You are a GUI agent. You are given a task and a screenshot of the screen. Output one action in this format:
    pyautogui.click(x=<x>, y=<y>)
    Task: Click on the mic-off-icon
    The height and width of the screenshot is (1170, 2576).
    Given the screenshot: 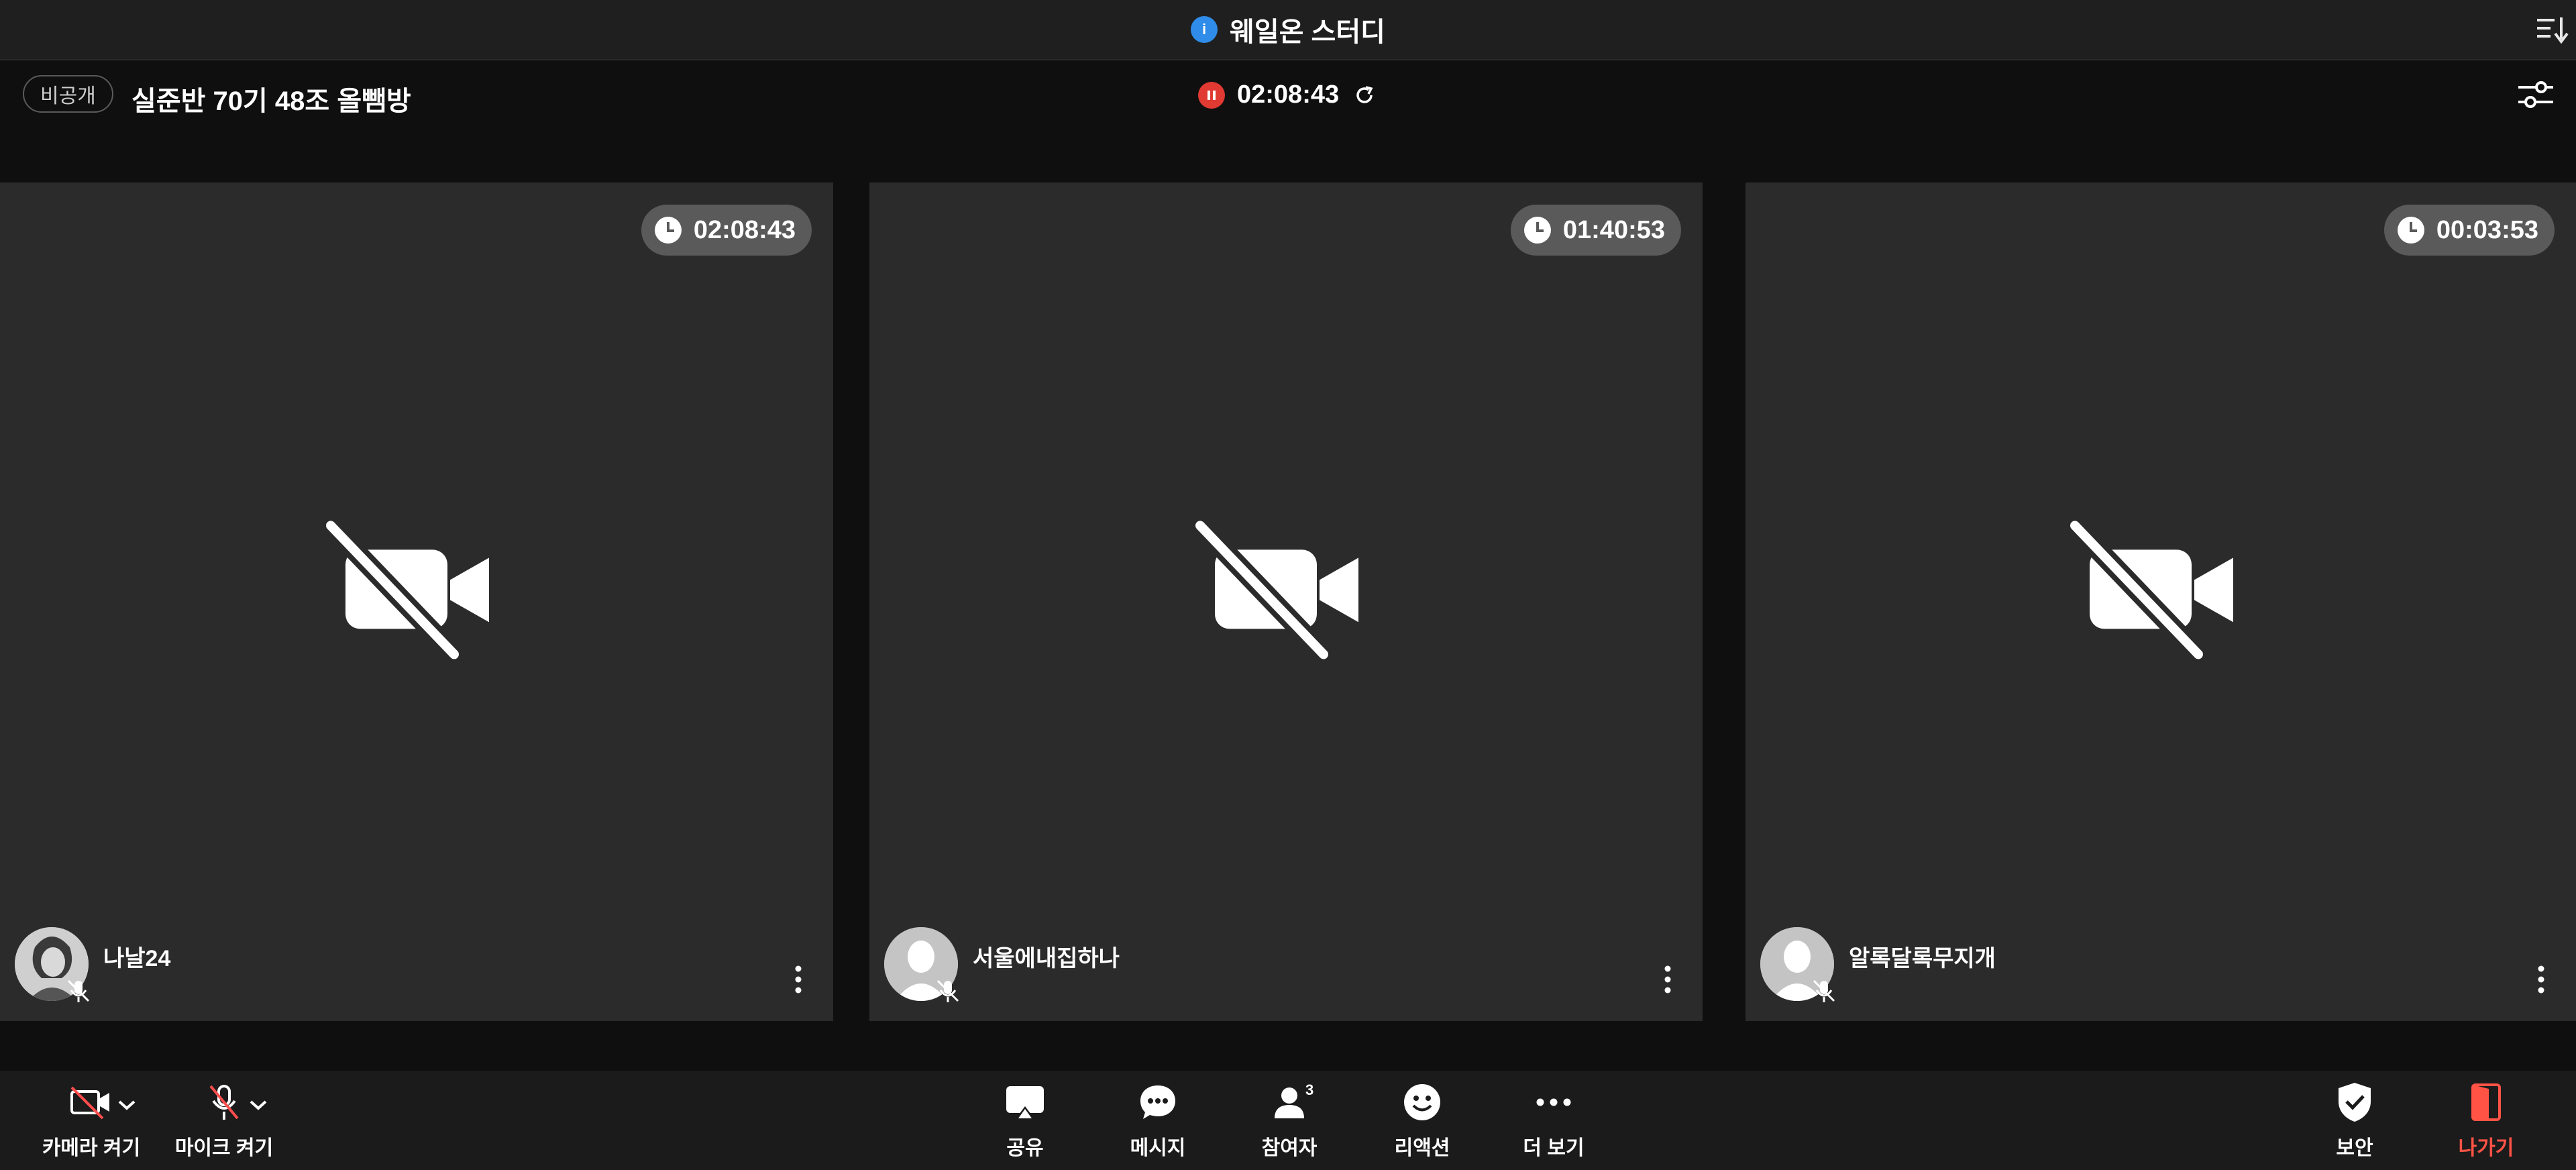 What is the action you would take?
    pyautogui.click(x=224, y=1102)
    